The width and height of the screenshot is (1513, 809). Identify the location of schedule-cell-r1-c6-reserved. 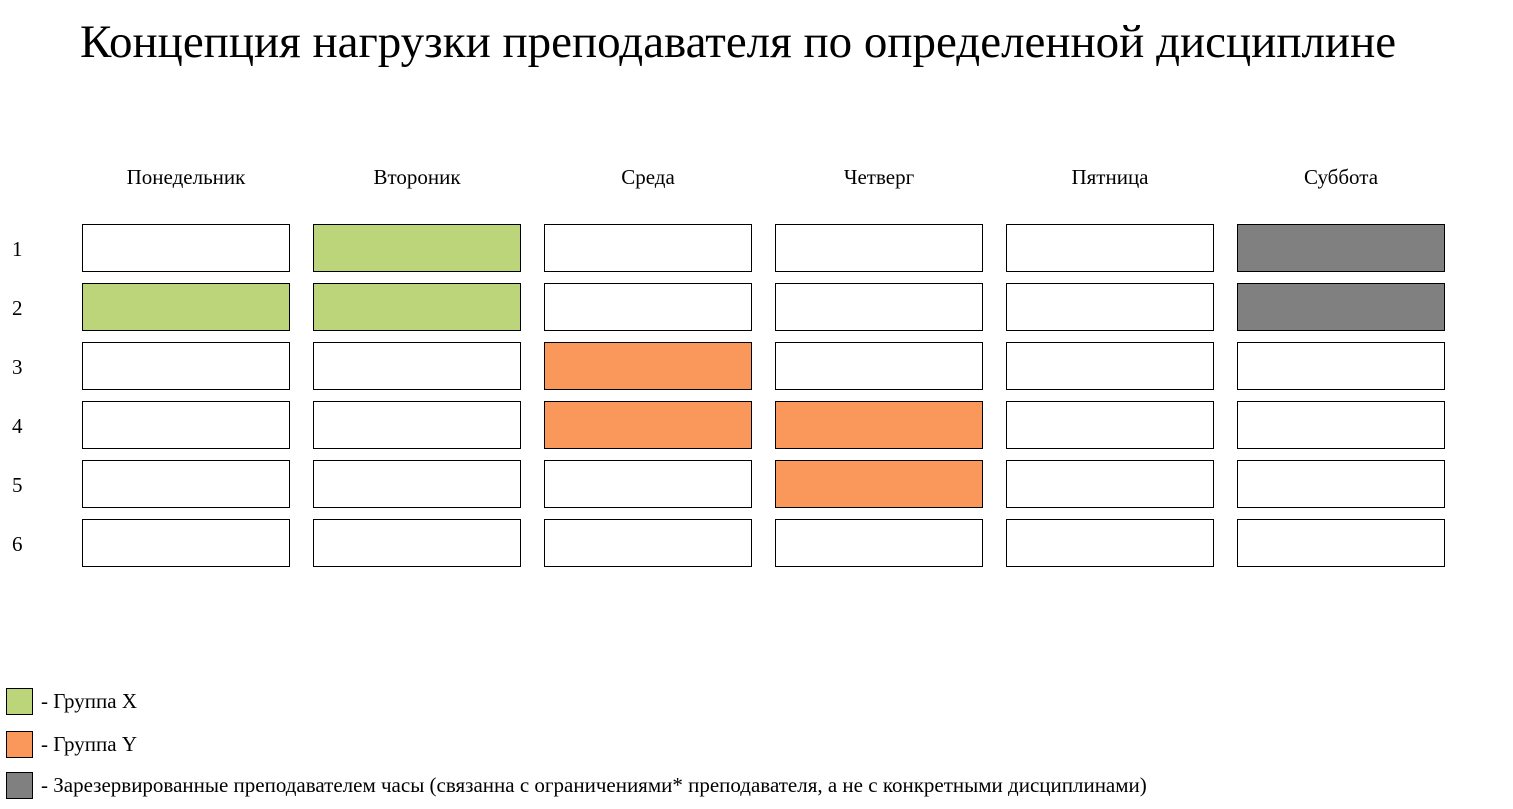
(1341, 248).